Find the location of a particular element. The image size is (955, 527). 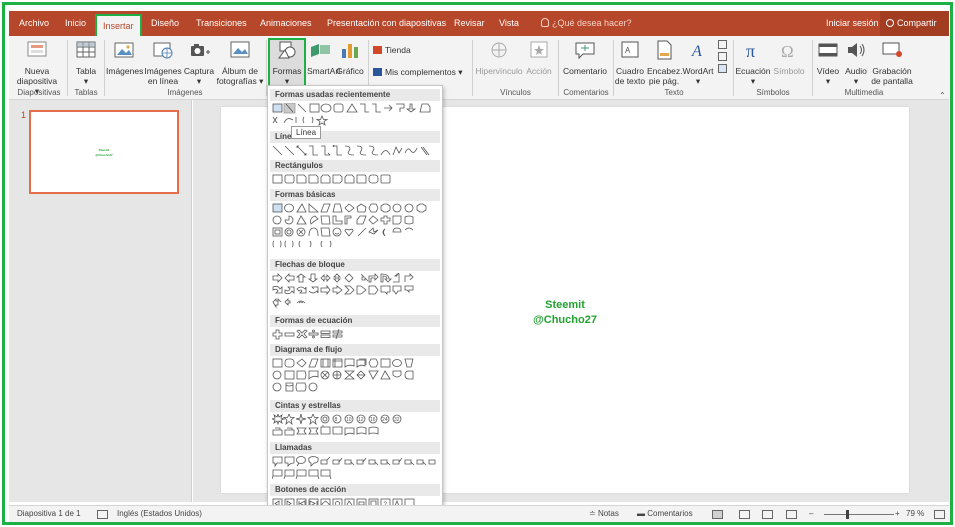

slide-sorter-icon is located at coordinates (744, 514).